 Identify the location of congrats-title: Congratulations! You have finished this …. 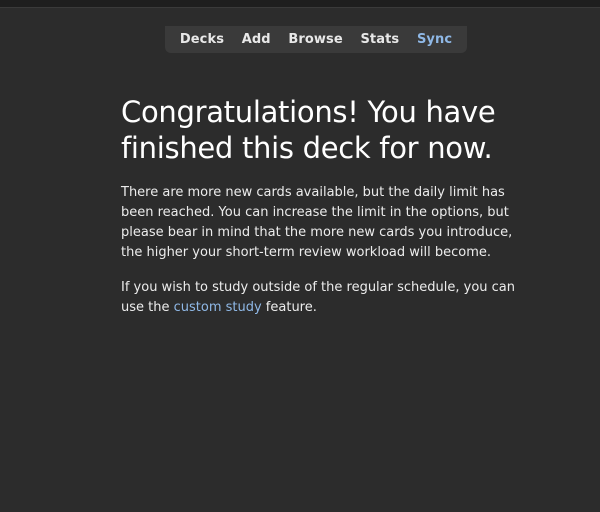
(308, 130).